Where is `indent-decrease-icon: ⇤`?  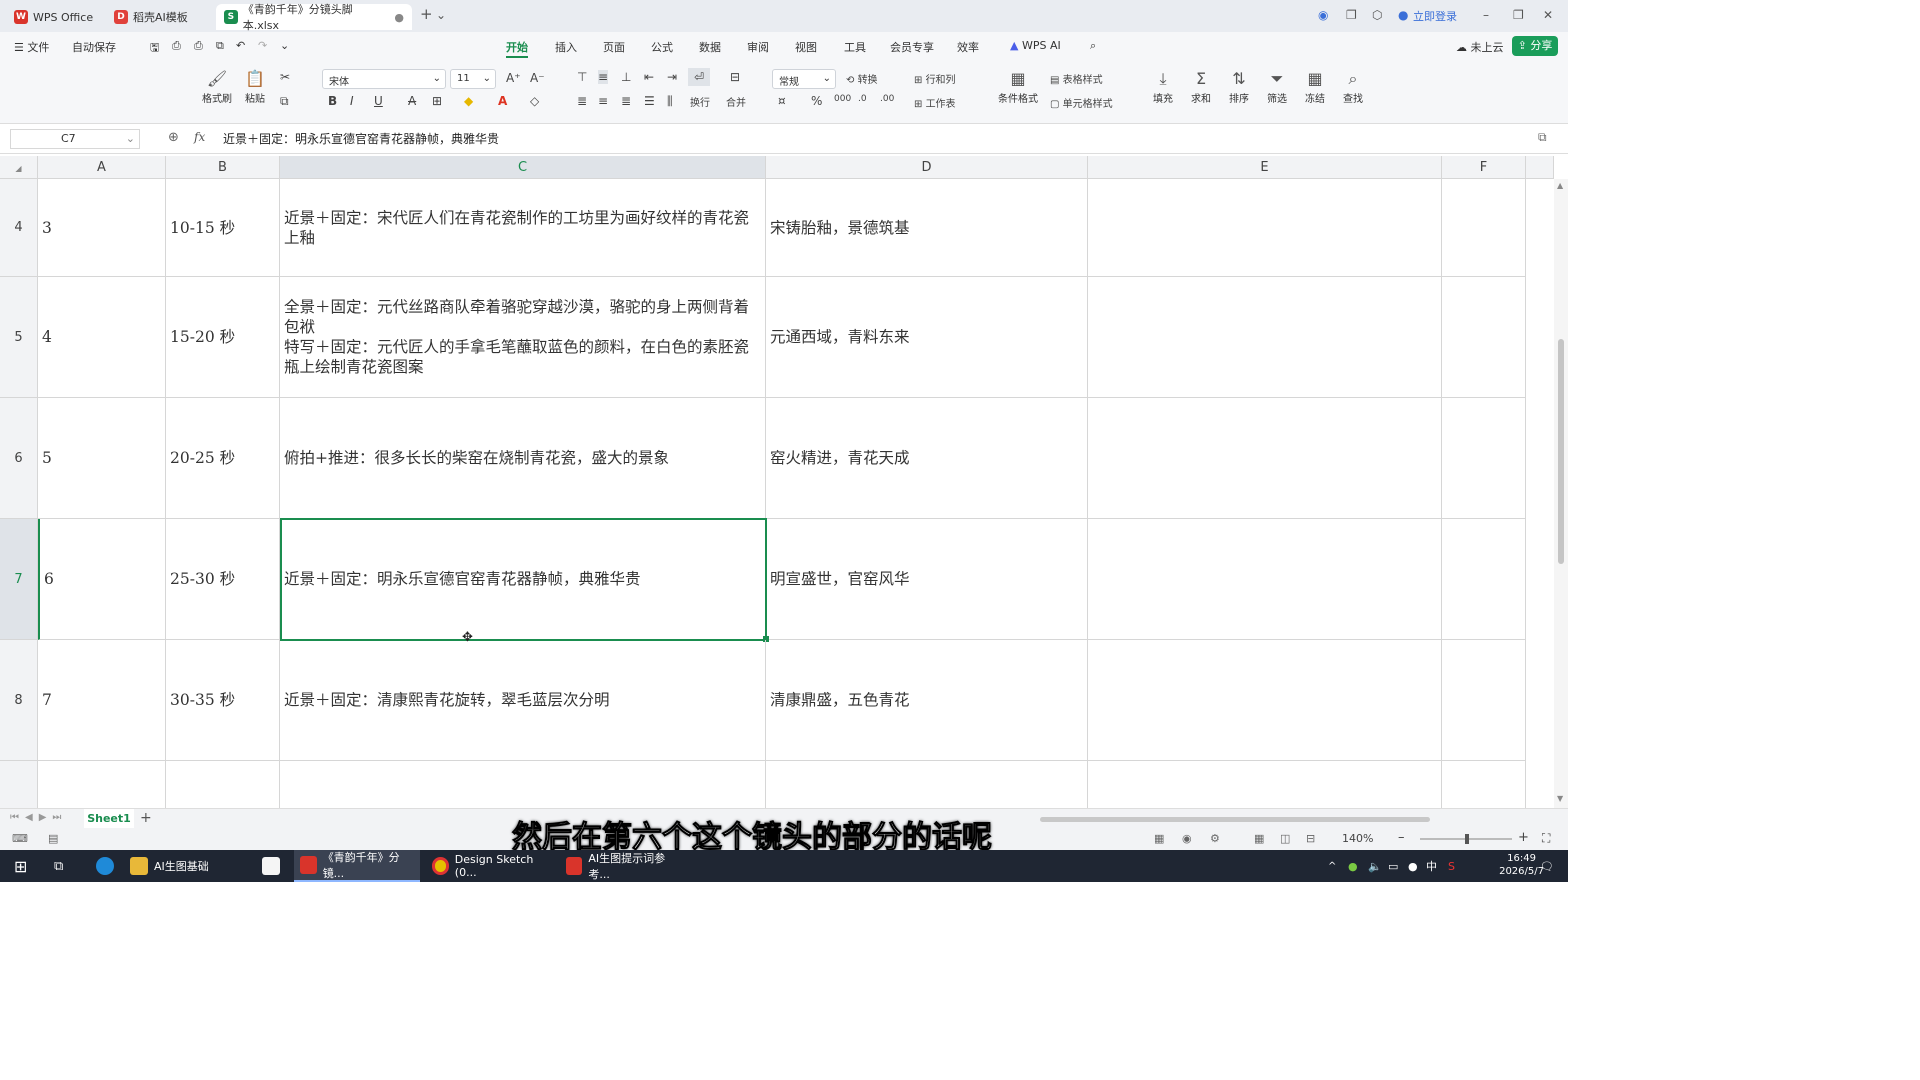
indent-decrease-icon: ⇤ is located at coordinates (649, 77).